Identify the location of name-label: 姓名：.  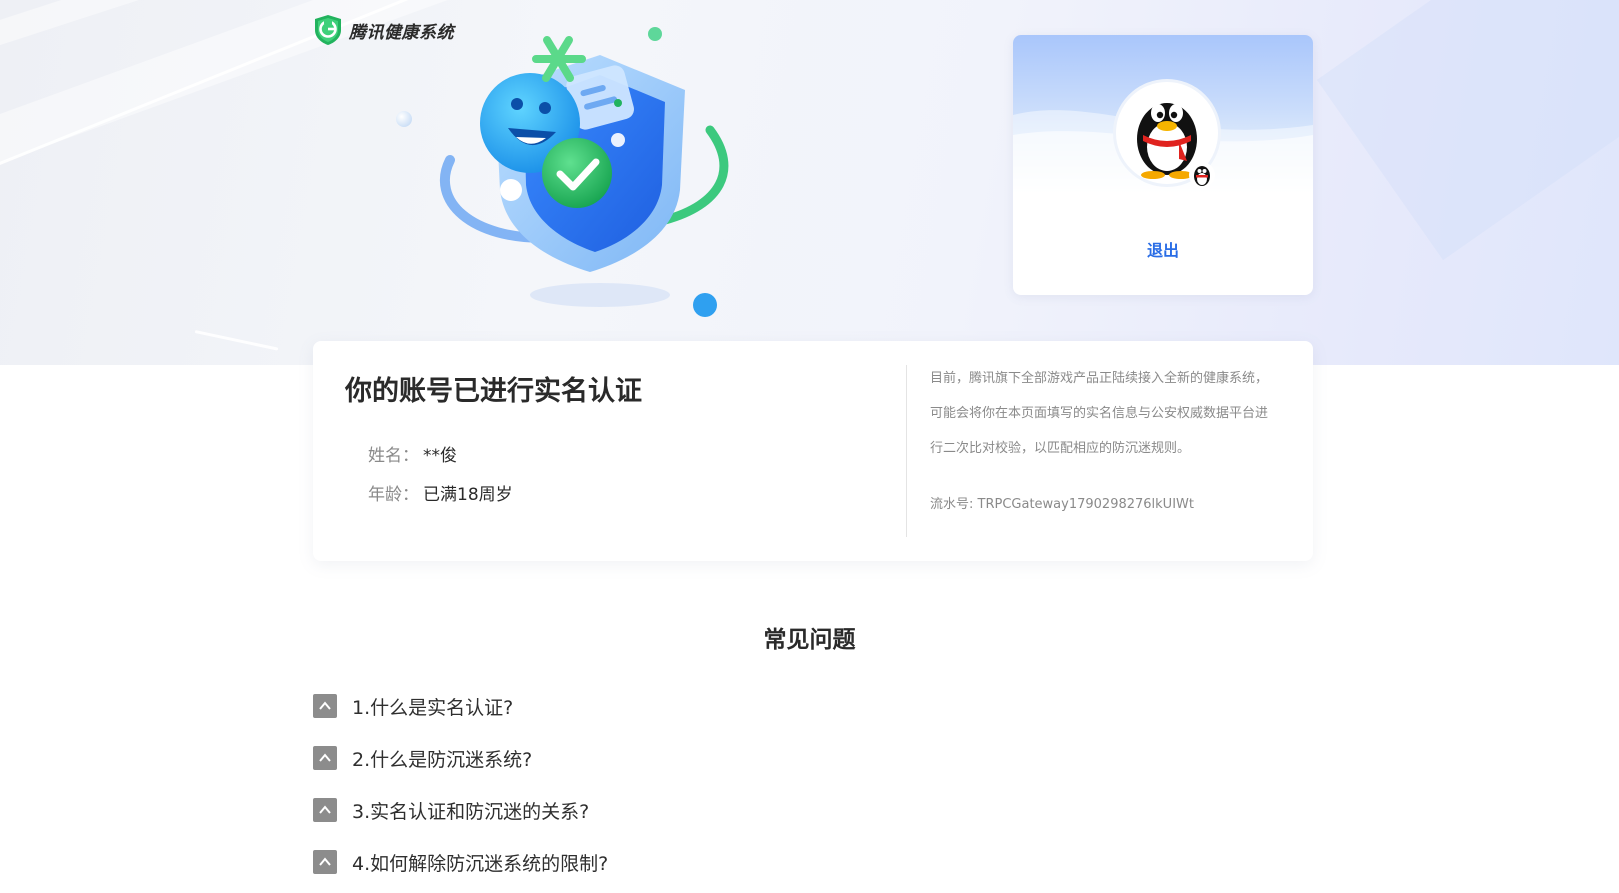
(393, 456).